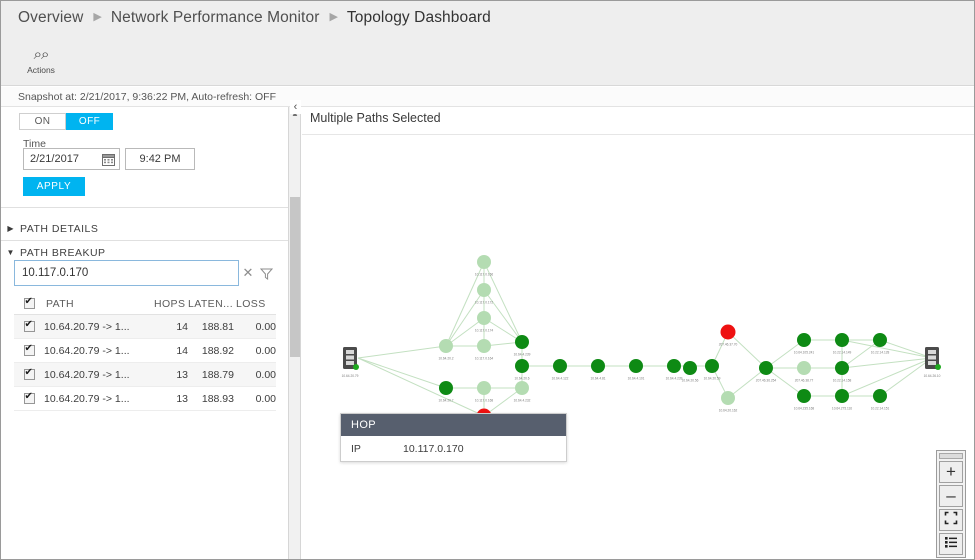  I want to click on time-input: 9:42 PM, so click(160, 159).